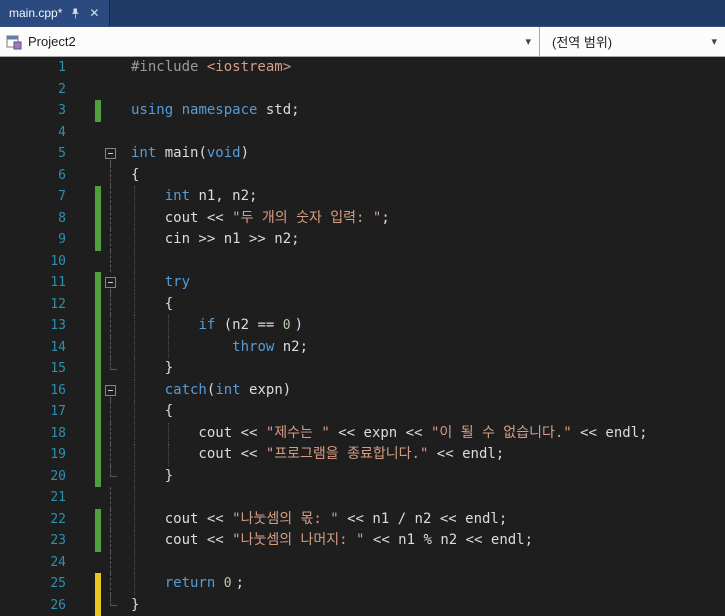 This screenshot has width=725, height=616. What do you see at coordinates (58, 497) in the screenshot?
I see `line-number: 21` at bounding box center [58, 497].